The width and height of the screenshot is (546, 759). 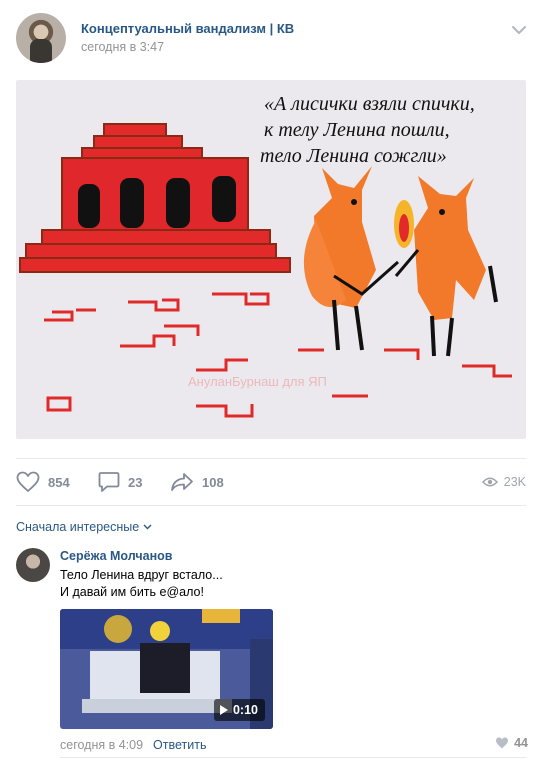 What do you see at coordinates (78, 527) in the screenshot?
I see `sort-label: Сначала интересные` at bounding box center [78, 527].